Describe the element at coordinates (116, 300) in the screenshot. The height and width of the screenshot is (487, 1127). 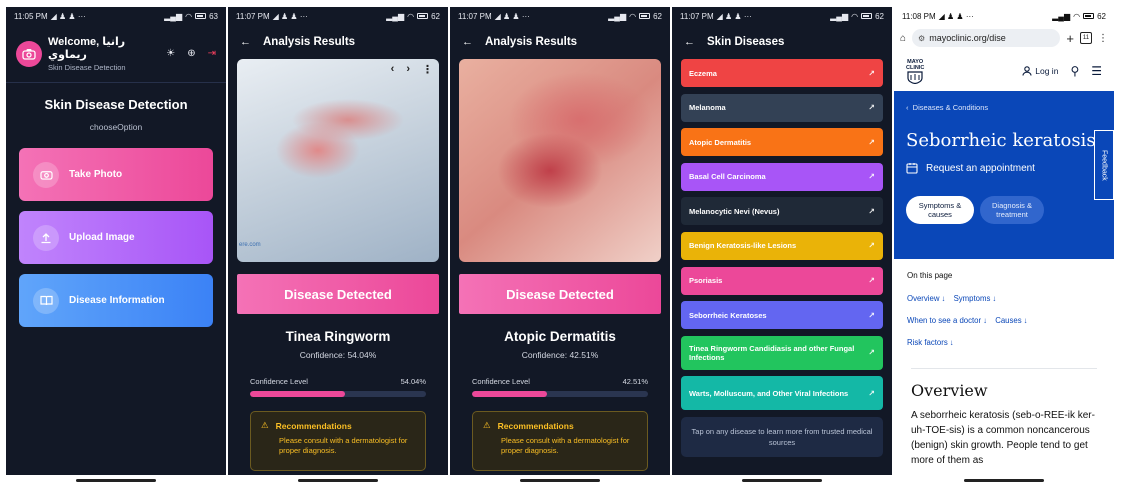
I see `disease-information-button: Disease Information` at that location.